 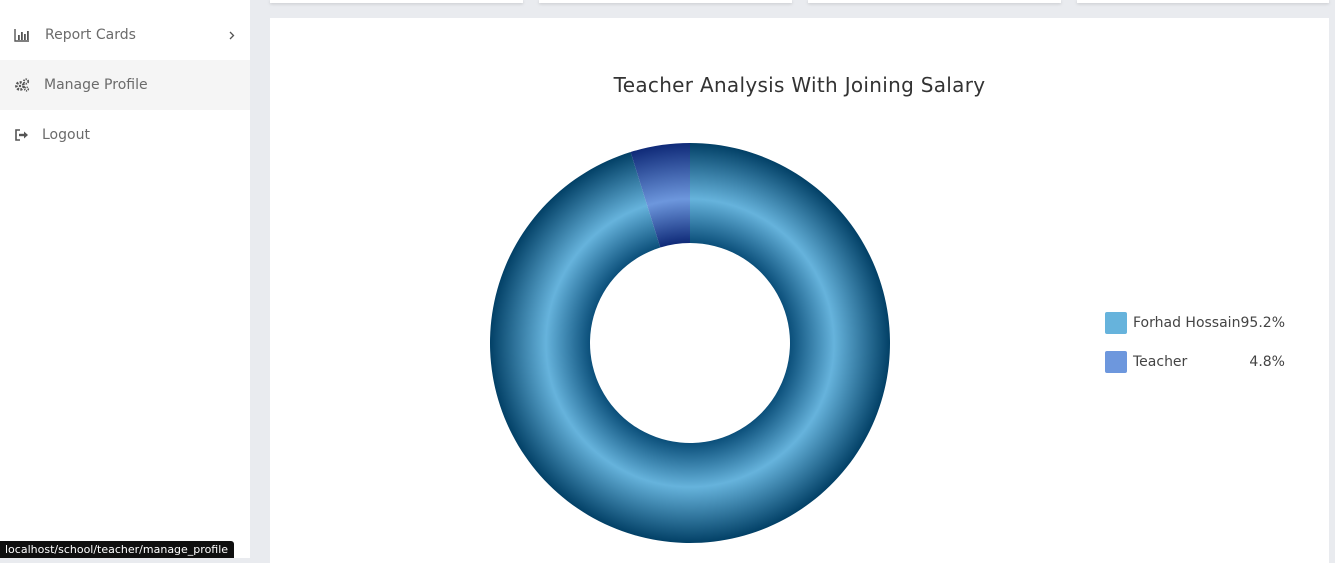 I want to click on legend-value: 4.8%, so click(x=1267, y=362).